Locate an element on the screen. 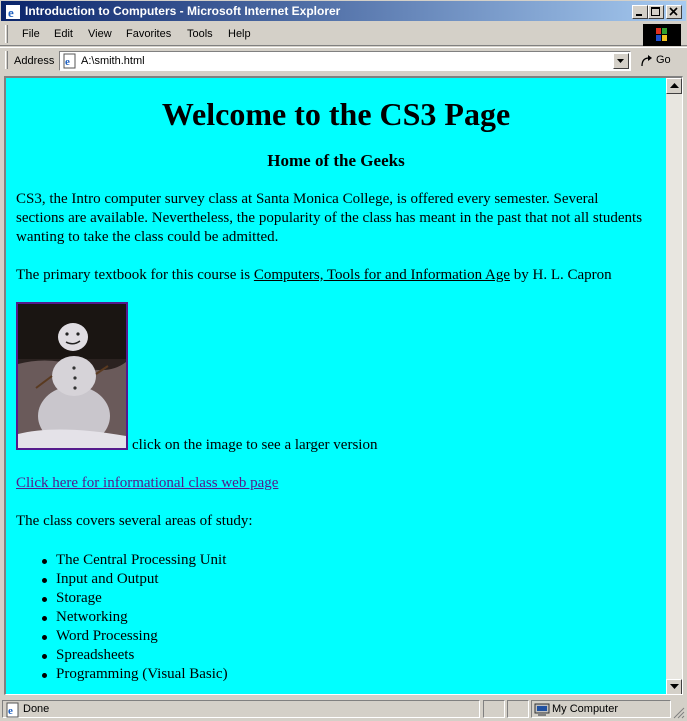  close-icon is located at coordinates (673, 11).